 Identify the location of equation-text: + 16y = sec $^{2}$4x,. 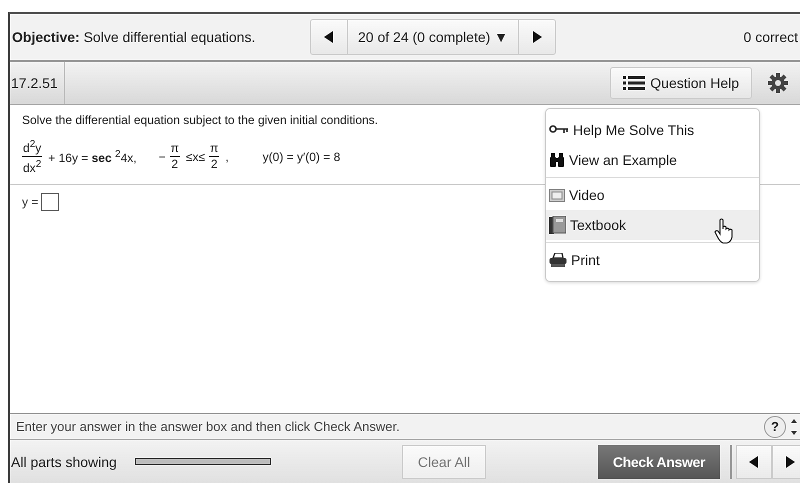
(92, 156).